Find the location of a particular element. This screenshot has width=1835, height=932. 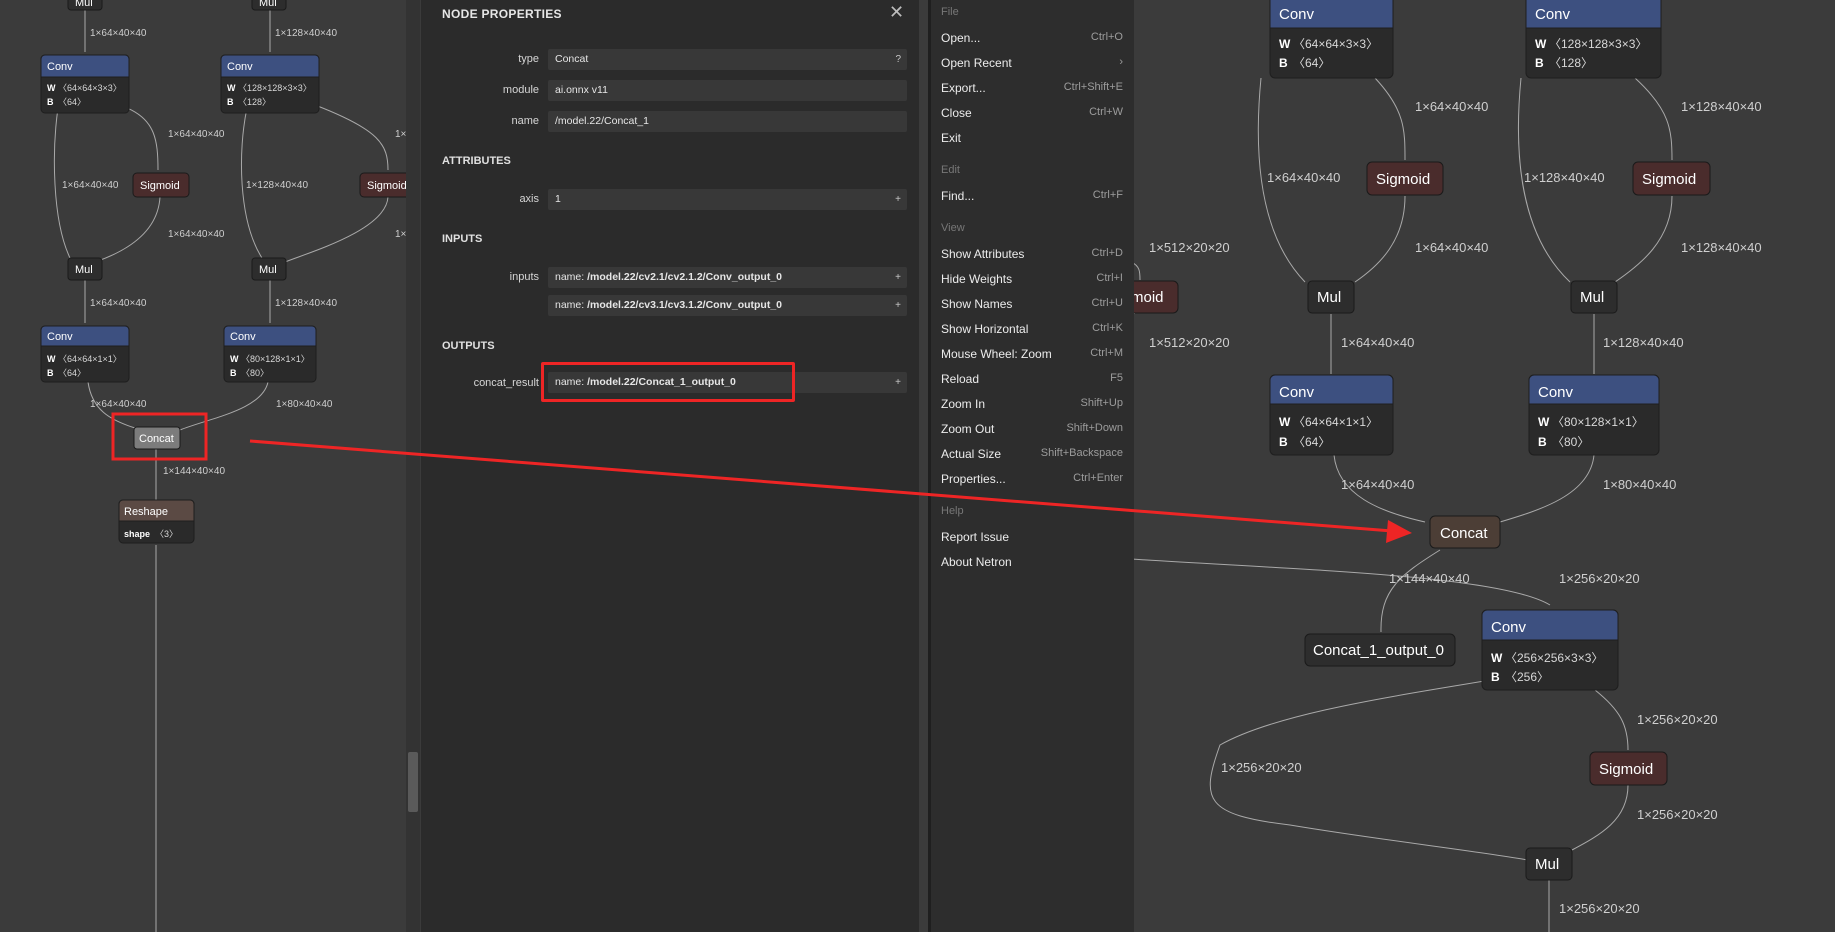

svg-text: B is located at coordinates (230, 102).